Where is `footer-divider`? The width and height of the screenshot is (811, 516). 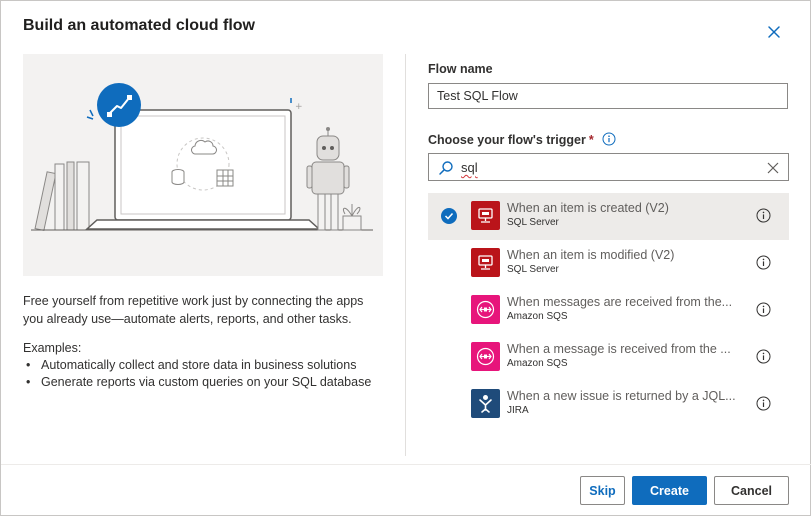
footer-divider is located at coordinates (406, 464).